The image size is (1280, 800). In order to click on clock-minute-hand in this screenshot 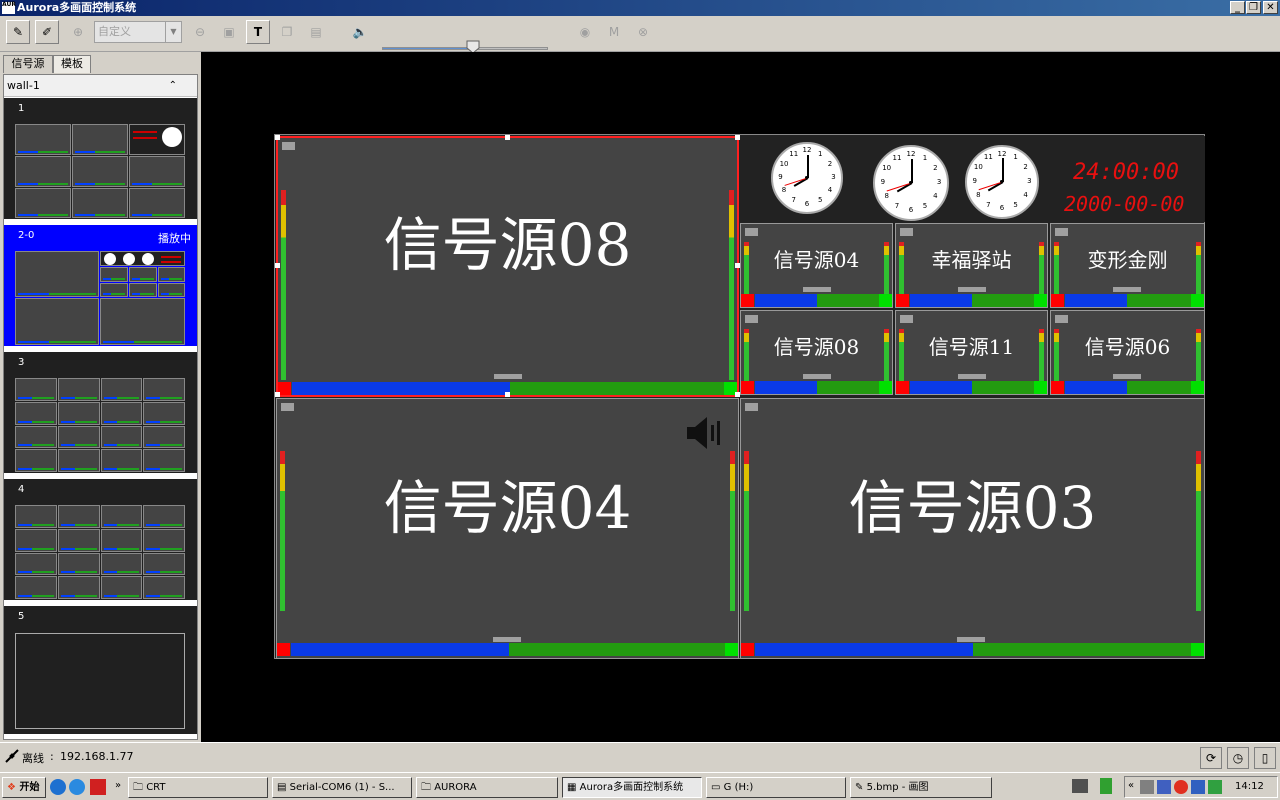, I will do `click(808, 166)`.